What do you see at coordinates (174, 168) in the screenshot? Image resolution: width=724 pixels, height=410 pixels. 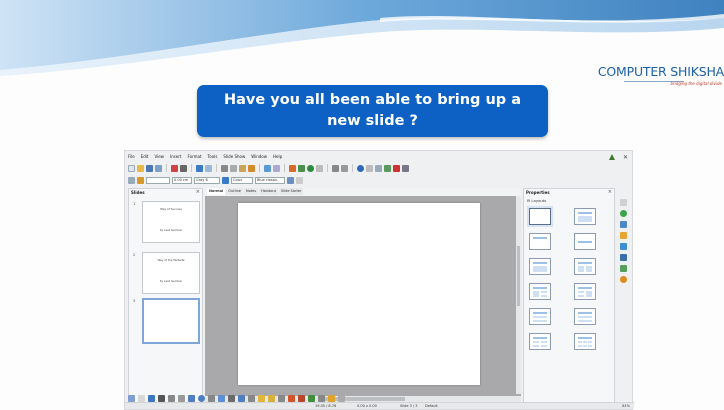 I see `export-pdf-icon` at bounding box center [174, 168].